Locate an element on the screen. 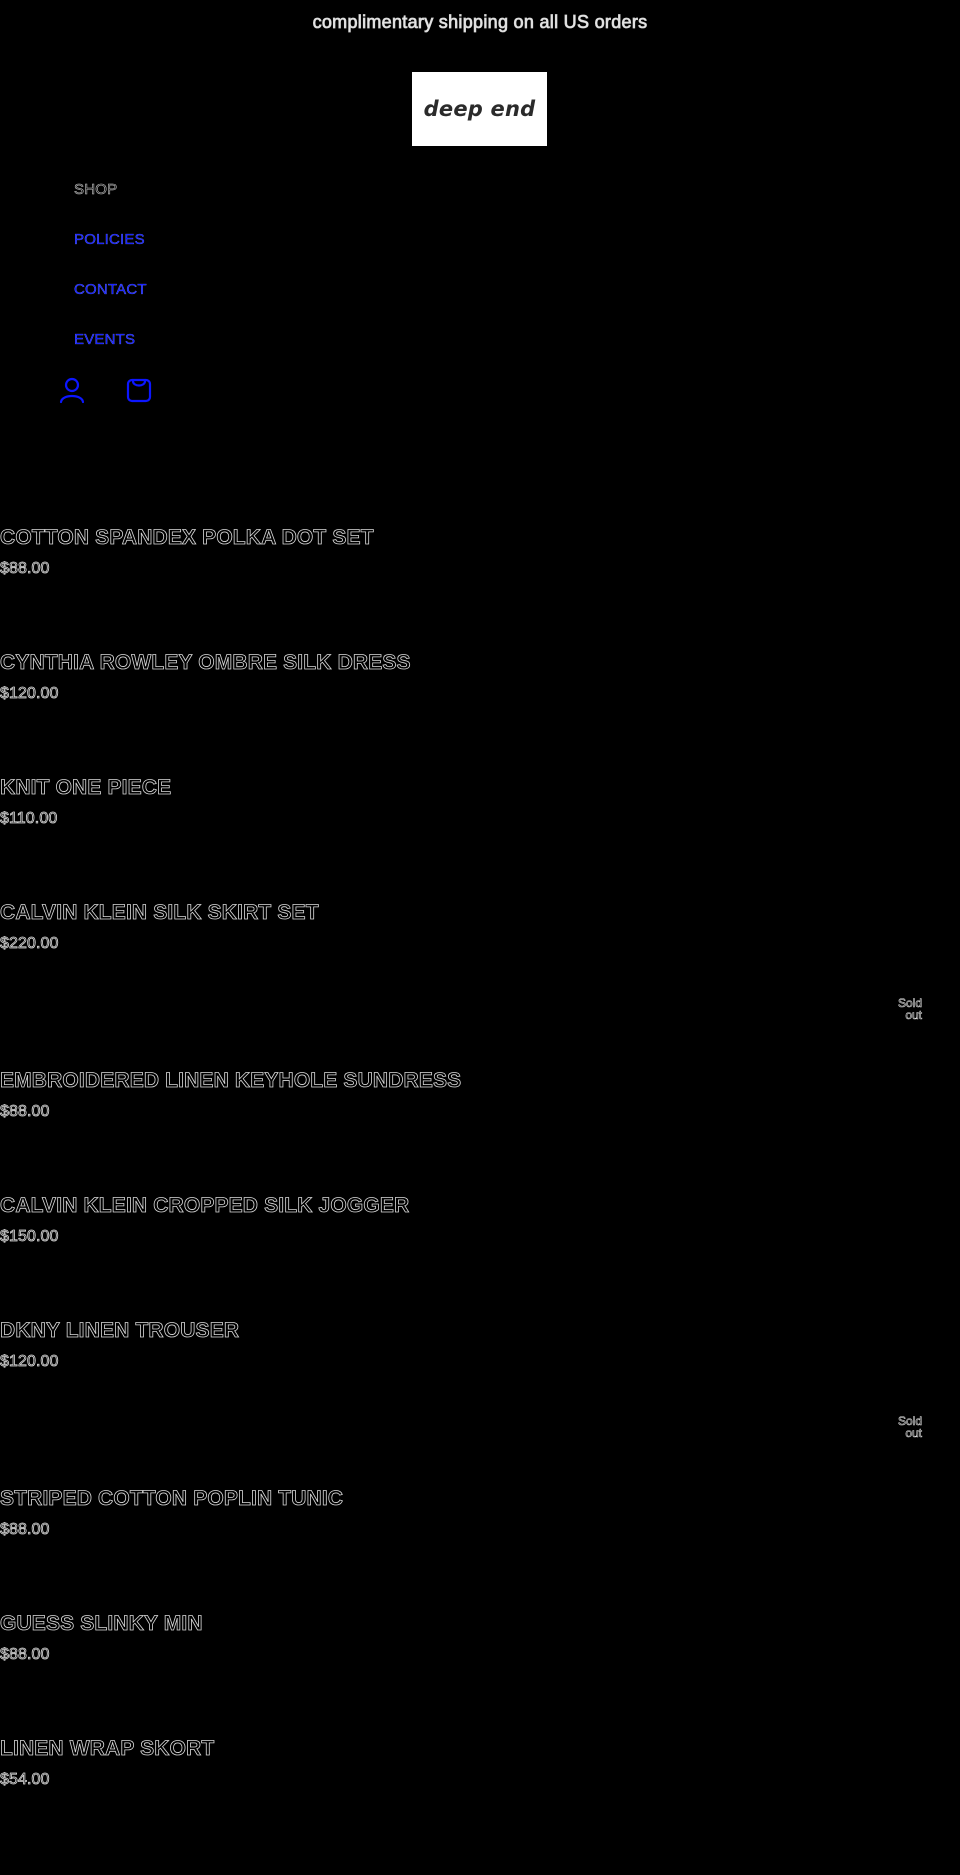 The width and height of the screenshot is (960, 1875). product-price: $150.00 is located at coordinates (29, 1237).